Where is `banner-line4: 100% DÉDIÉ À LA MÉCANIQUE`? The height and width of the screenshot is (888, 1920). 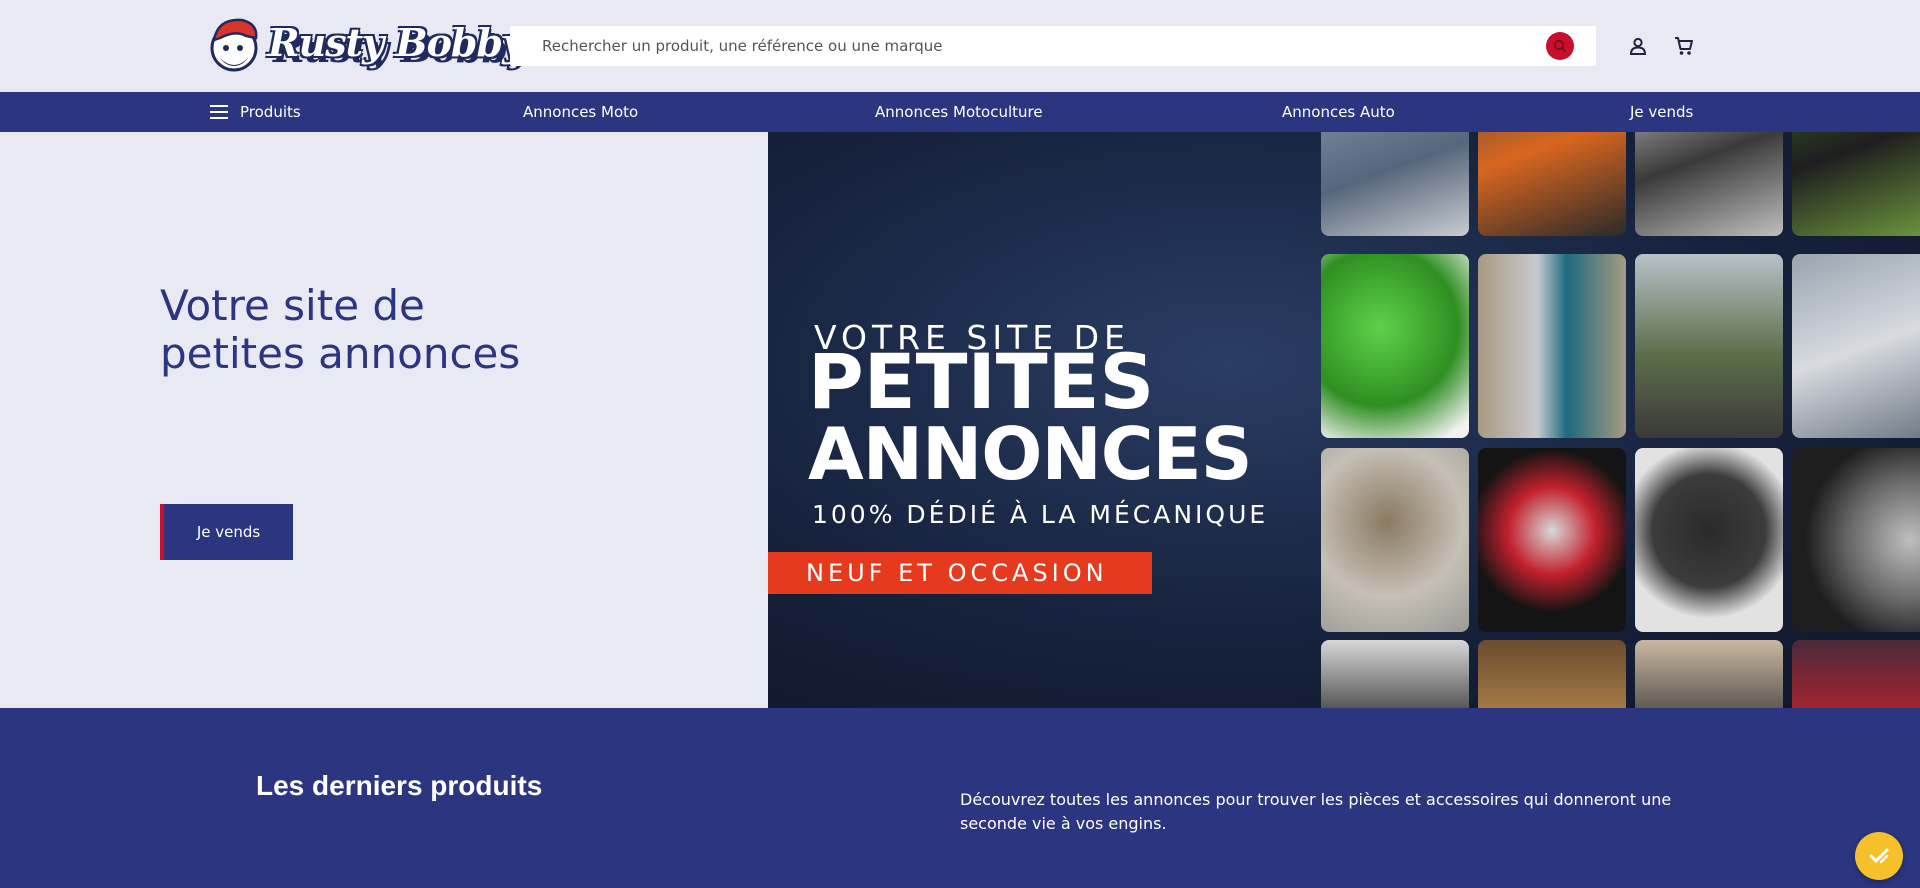 banner-line4: 100% DÉDIÉ À LA MÉCANIQUE is located at coordinates (1040, 514).